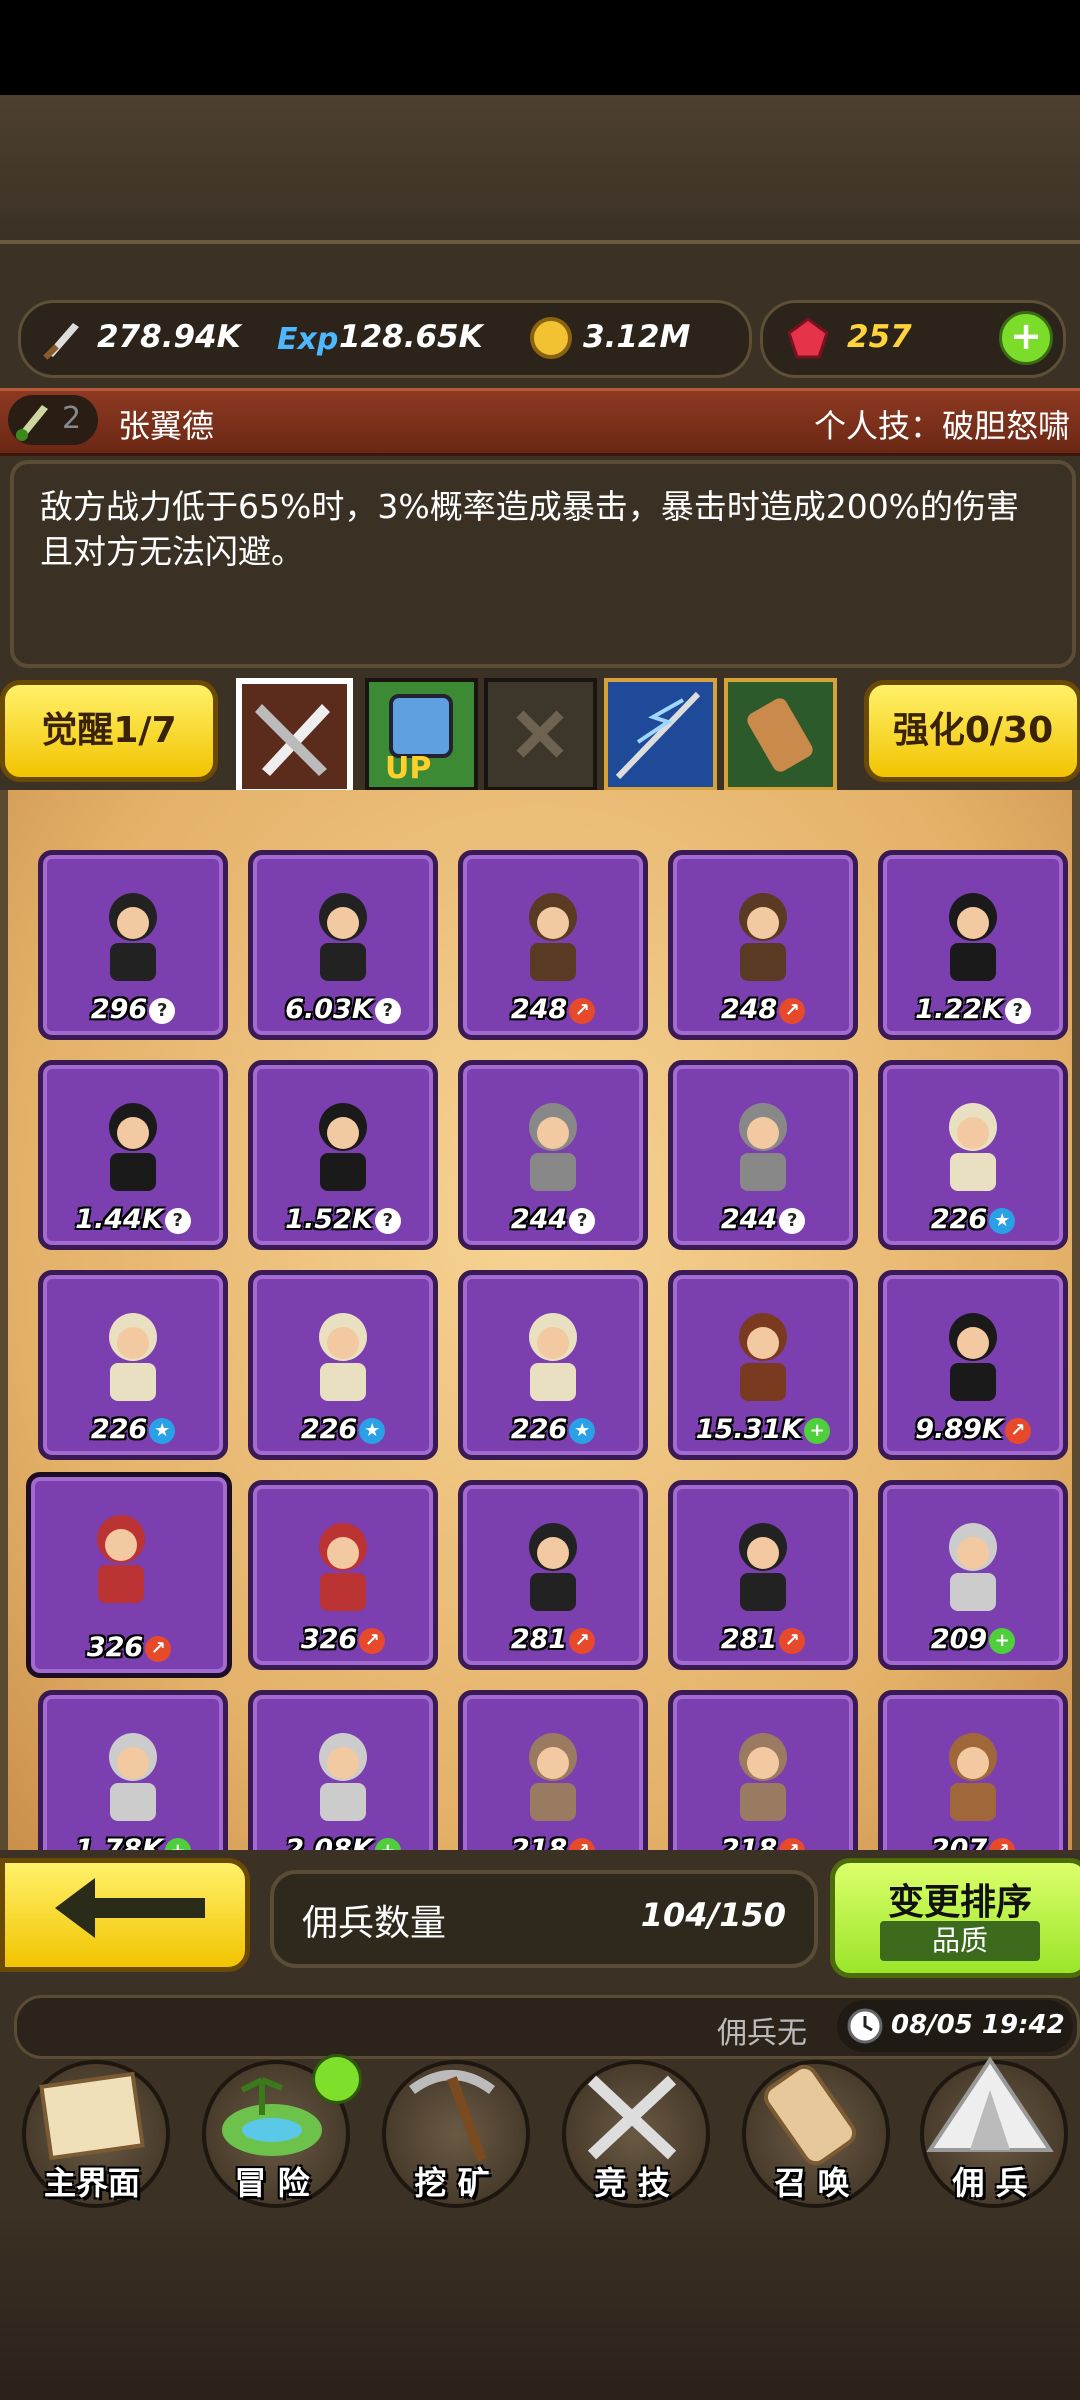 This screenshot has height=2400, width=1080. I want to click on mercenary-level: 1.44K?, so click(133, 1219).